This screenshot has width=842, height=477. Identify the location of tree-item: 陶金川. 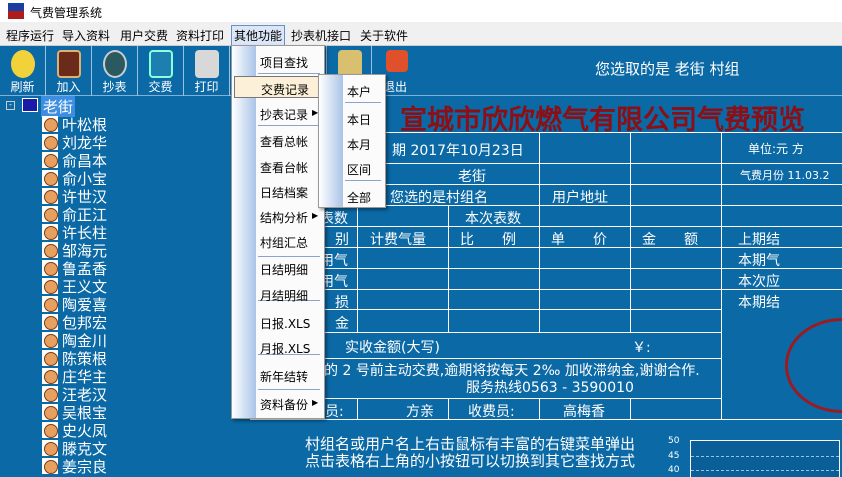
(74, 341).